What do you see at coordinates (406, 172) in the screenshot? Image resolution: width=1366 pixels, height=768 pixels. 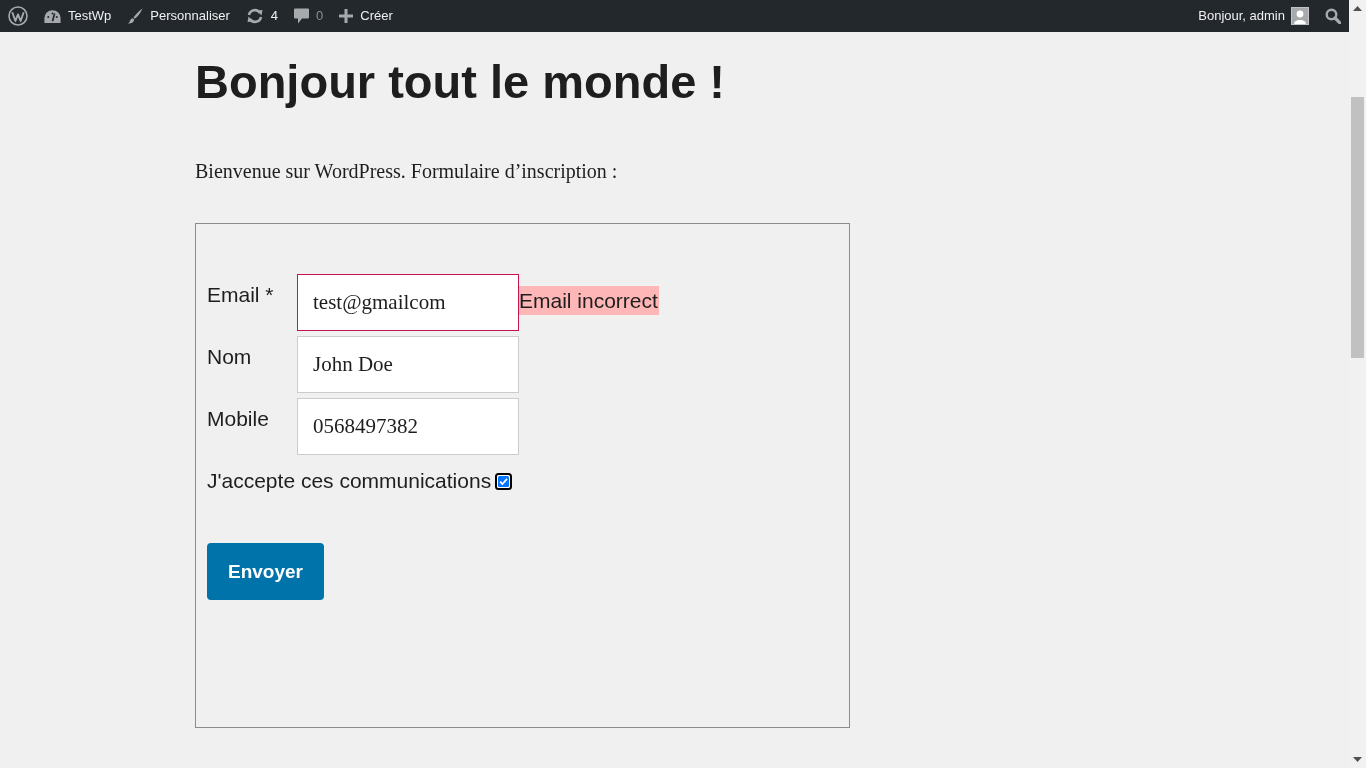 I see `post-intro: Bienvenue sur WordPress. Formulaire d’inscription :` at bounding box center [406, 172].